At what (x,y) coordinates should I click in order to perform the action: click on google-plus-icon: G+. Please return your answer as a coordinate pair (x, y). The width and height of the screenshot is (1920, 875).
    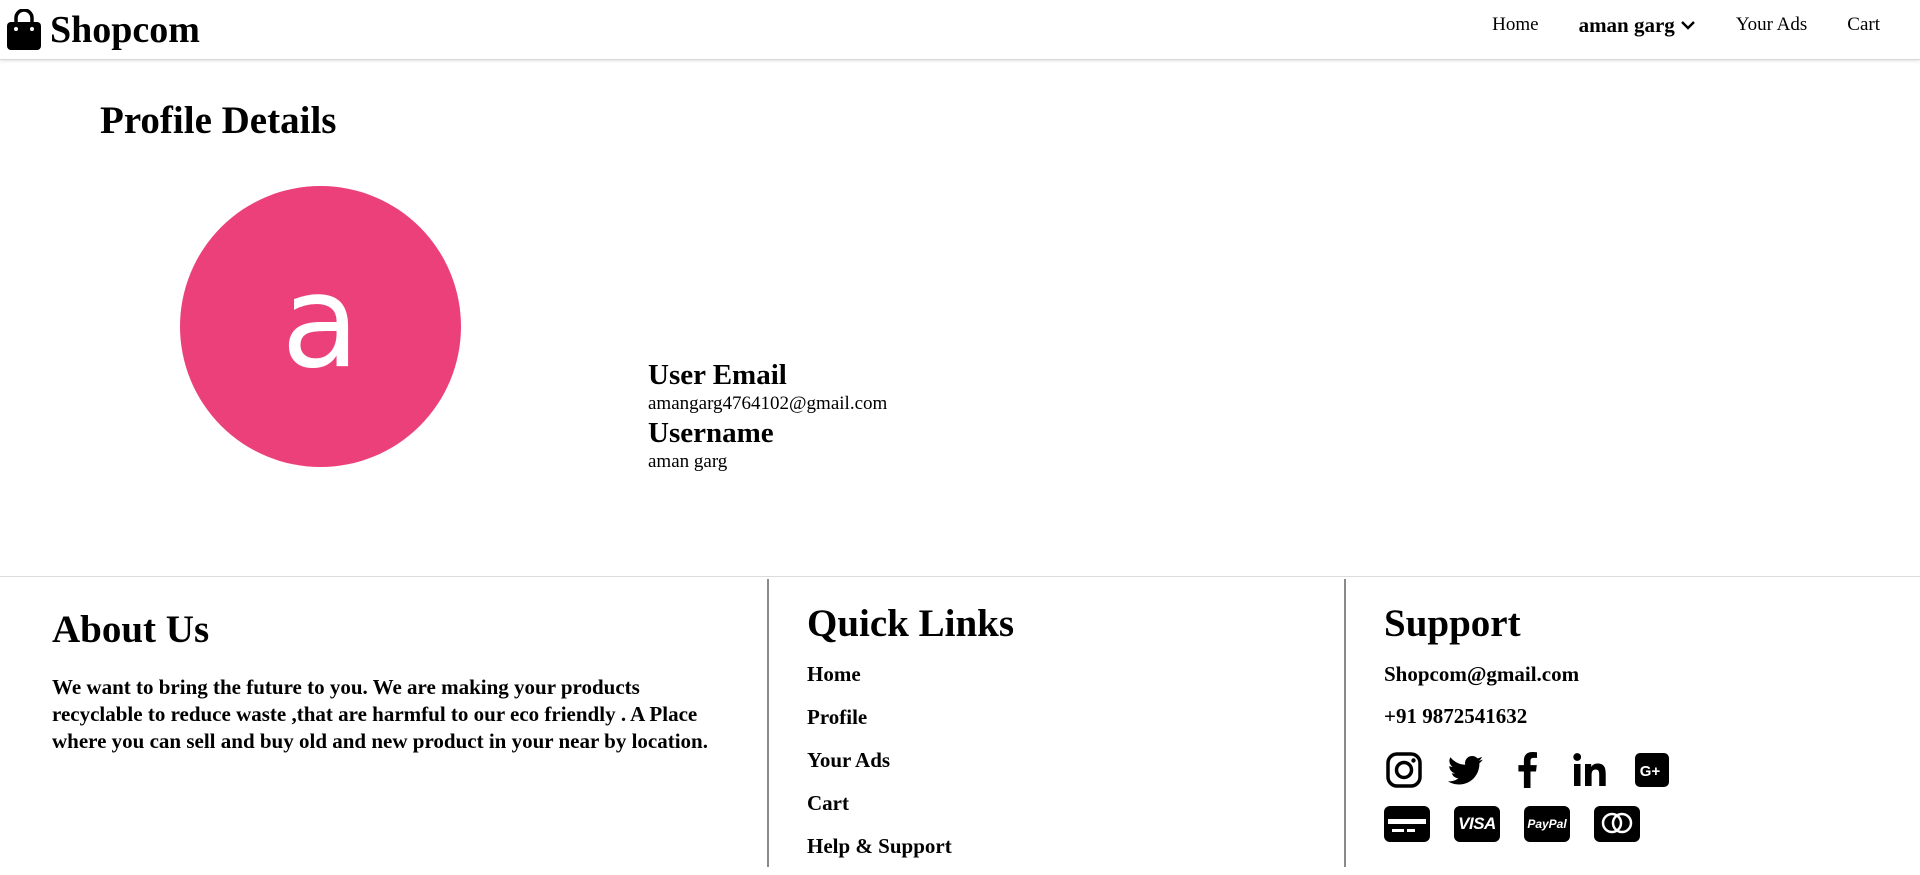
    Looking at the image, I should click on (1652, 770).